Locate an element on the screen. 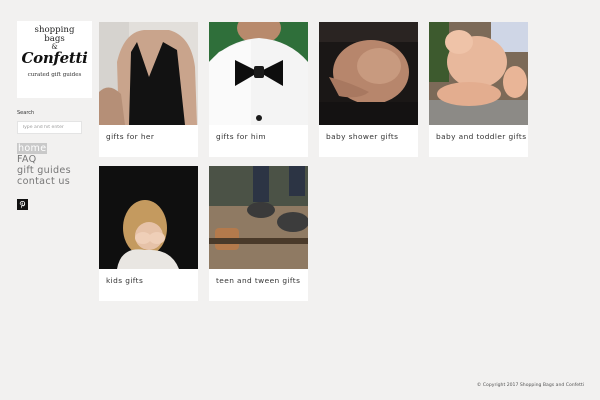 Image resolution: width=600 pixels, height=400 pixels. man-bow-tie-image is located at coordinates (258, 73).